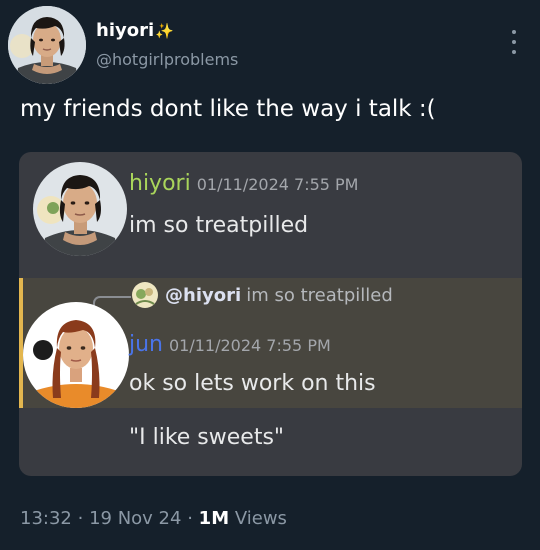  I want to click on views-label: Views, so click(260, 518).